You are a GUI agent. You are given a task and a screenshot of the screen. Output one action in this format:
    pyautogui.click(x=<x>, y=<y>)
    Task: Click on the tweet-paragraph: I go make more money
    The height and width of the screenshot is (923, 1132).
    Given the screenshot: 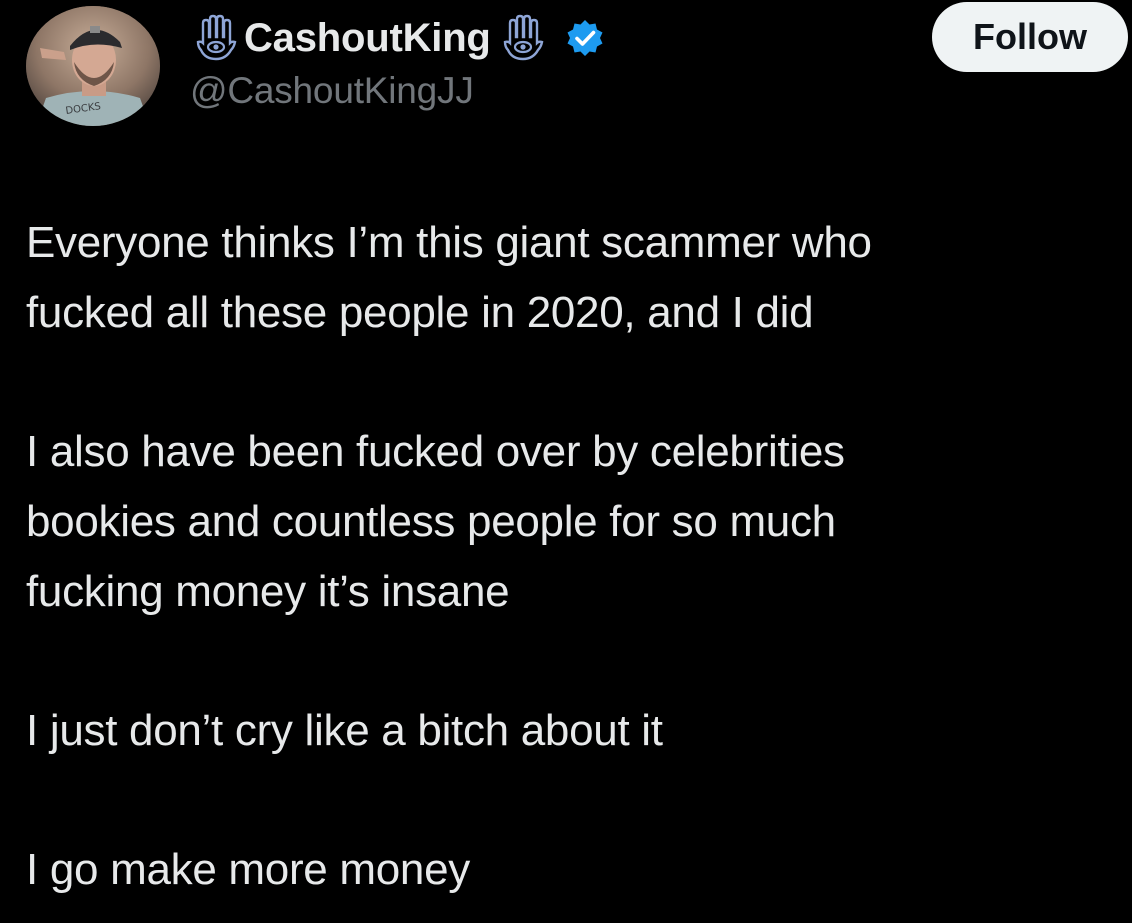 What is the action you would take?
    pyautogui.click(x=248, y=869)
    